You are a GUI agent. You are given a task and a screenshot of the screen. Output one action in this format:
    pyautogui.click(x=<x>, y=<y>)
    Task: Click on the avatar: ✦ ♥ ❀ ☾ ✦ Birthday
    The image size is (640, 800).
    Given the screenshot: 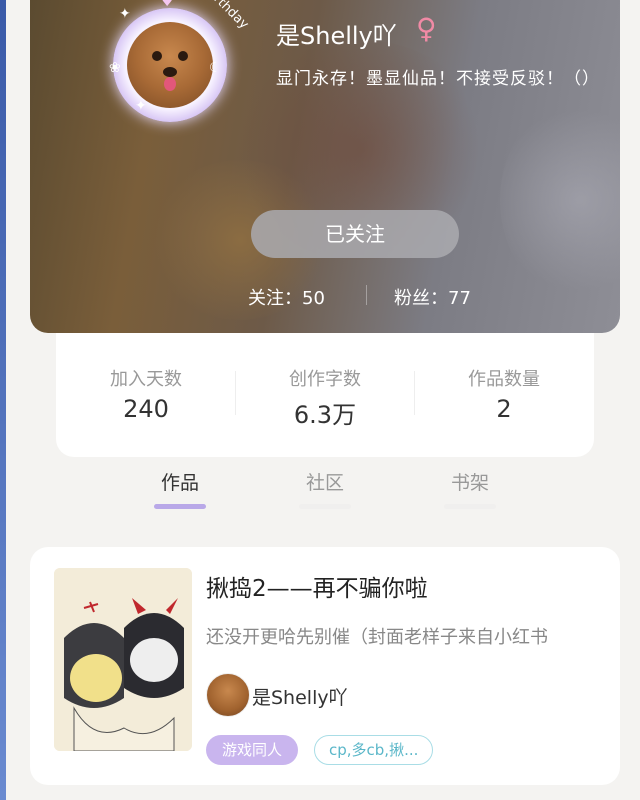 What is the action you would take?
    pyautogui.click(x=178, y=64)
    